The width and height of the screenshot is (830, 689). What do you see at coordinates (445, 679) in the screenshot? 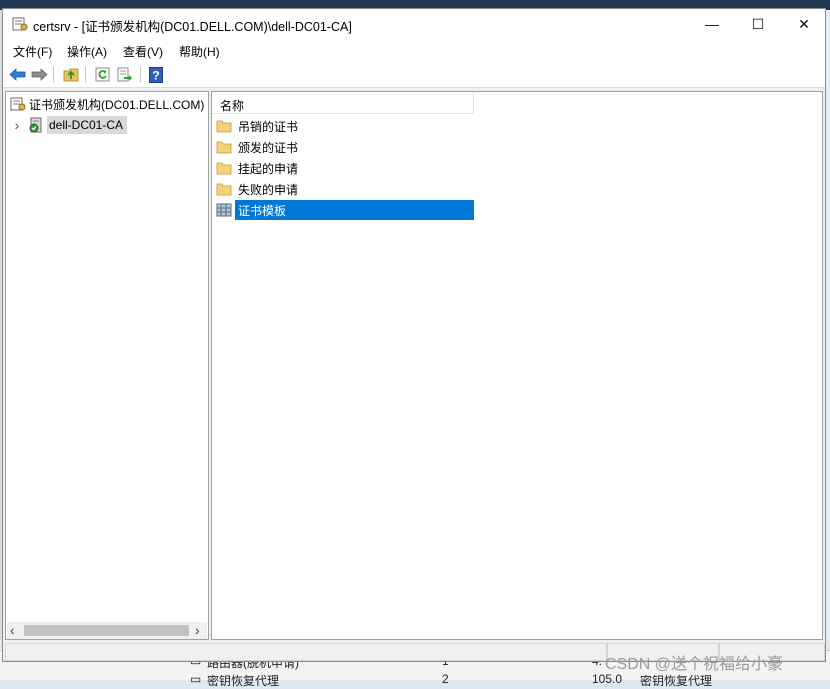
I see `background-row-value: 2` at bounding box center [445, 679].